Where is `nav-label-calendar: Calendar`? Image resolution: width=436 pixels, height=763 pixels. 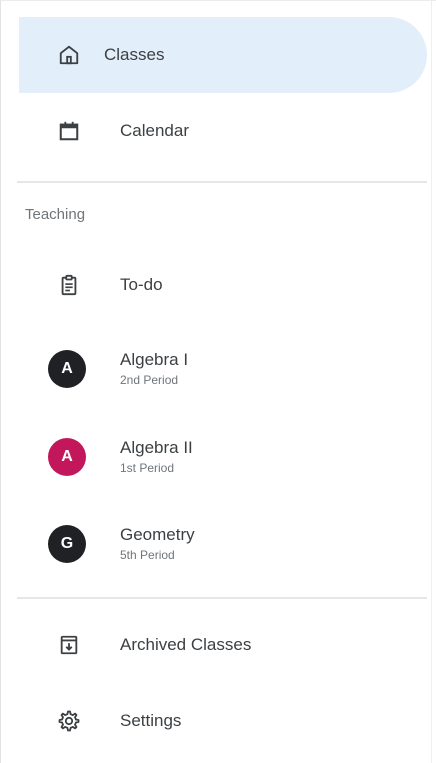 nav-label-calendar: Calendar is located at coordinates (154, 130).